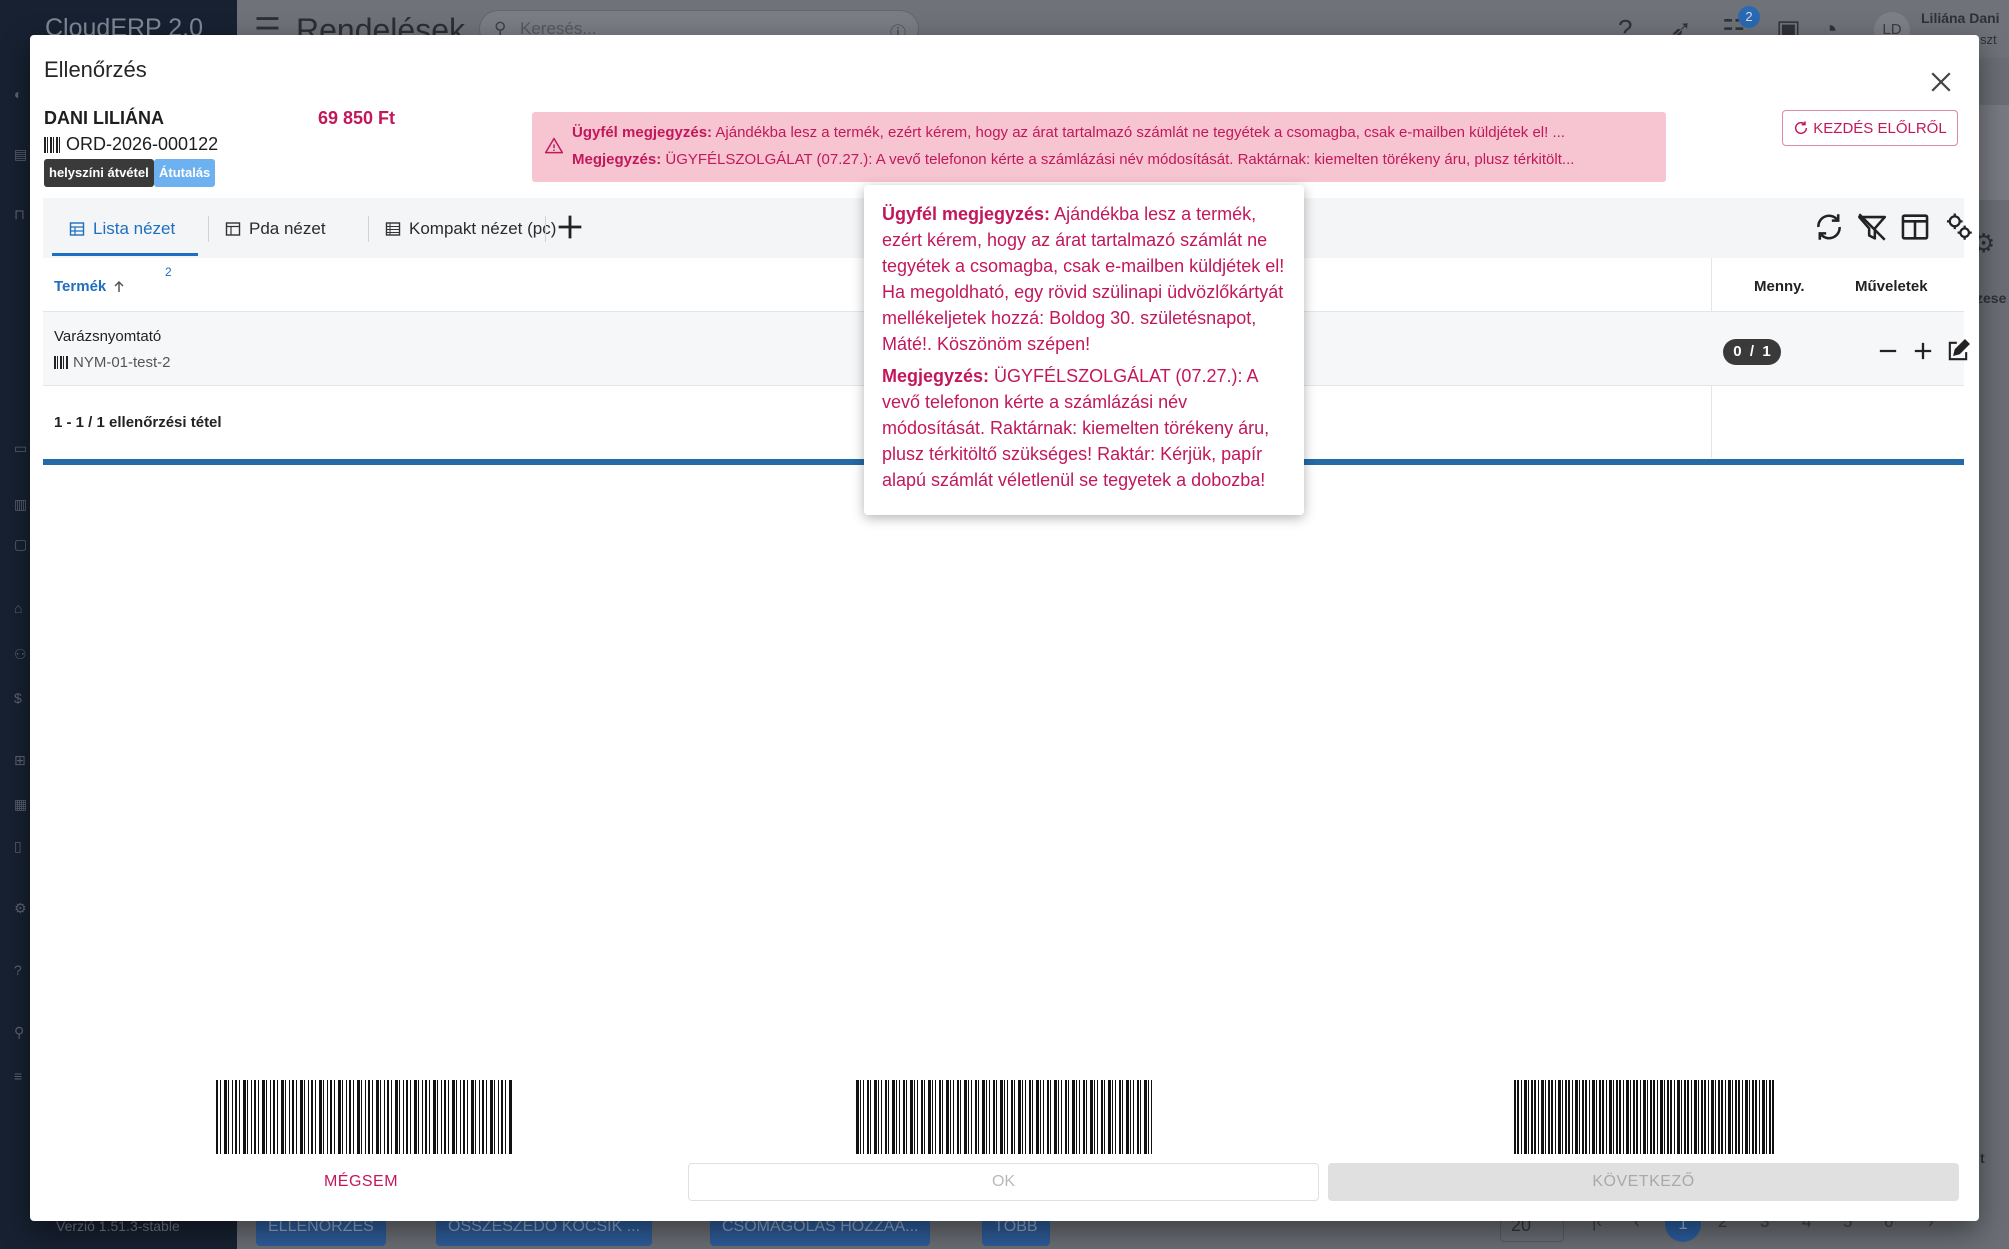 This screenshot has height=1249, width=2009. I want to click on table-icon, so click(77, 229).